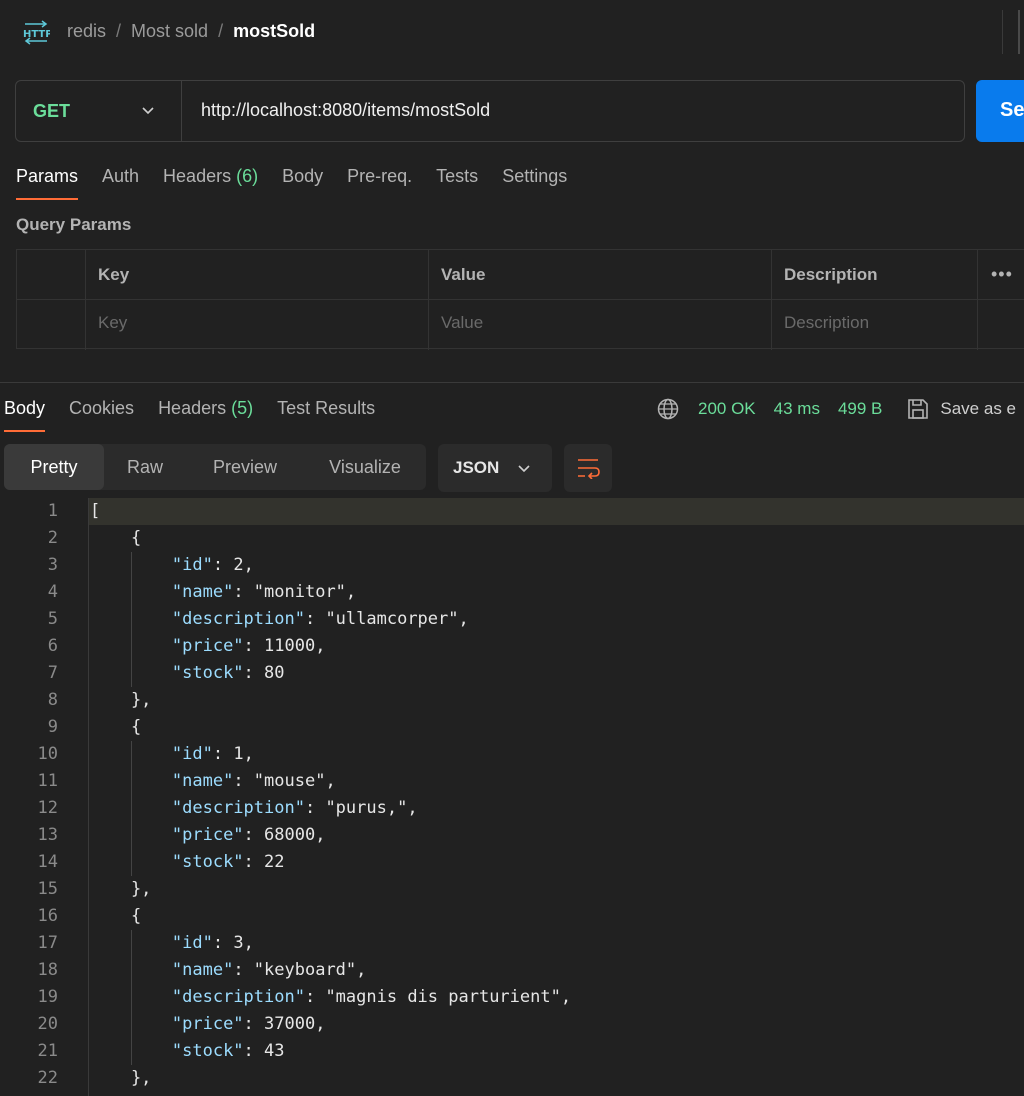  I want to click on url-input: http://localhost:8080/items/mostSold, so click(345, 110).